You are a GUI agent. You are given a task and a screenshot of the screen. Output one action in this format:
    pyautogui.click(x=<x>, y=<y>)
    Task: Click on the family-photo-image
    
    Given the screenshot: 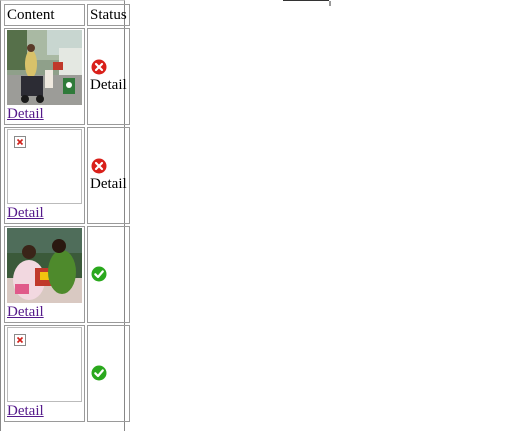 What is the action you would take?
    pyautogui.click(x=44, y=265)
    